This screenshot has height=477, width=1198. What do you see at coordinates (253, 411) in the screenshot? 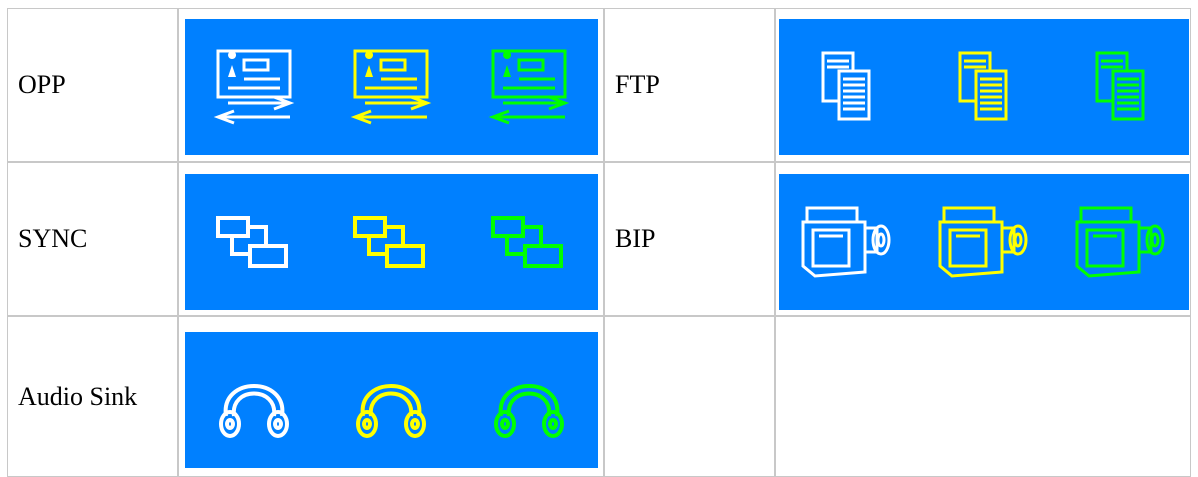
I see `headphones-icon-normal` at bounding box center [253, 411].